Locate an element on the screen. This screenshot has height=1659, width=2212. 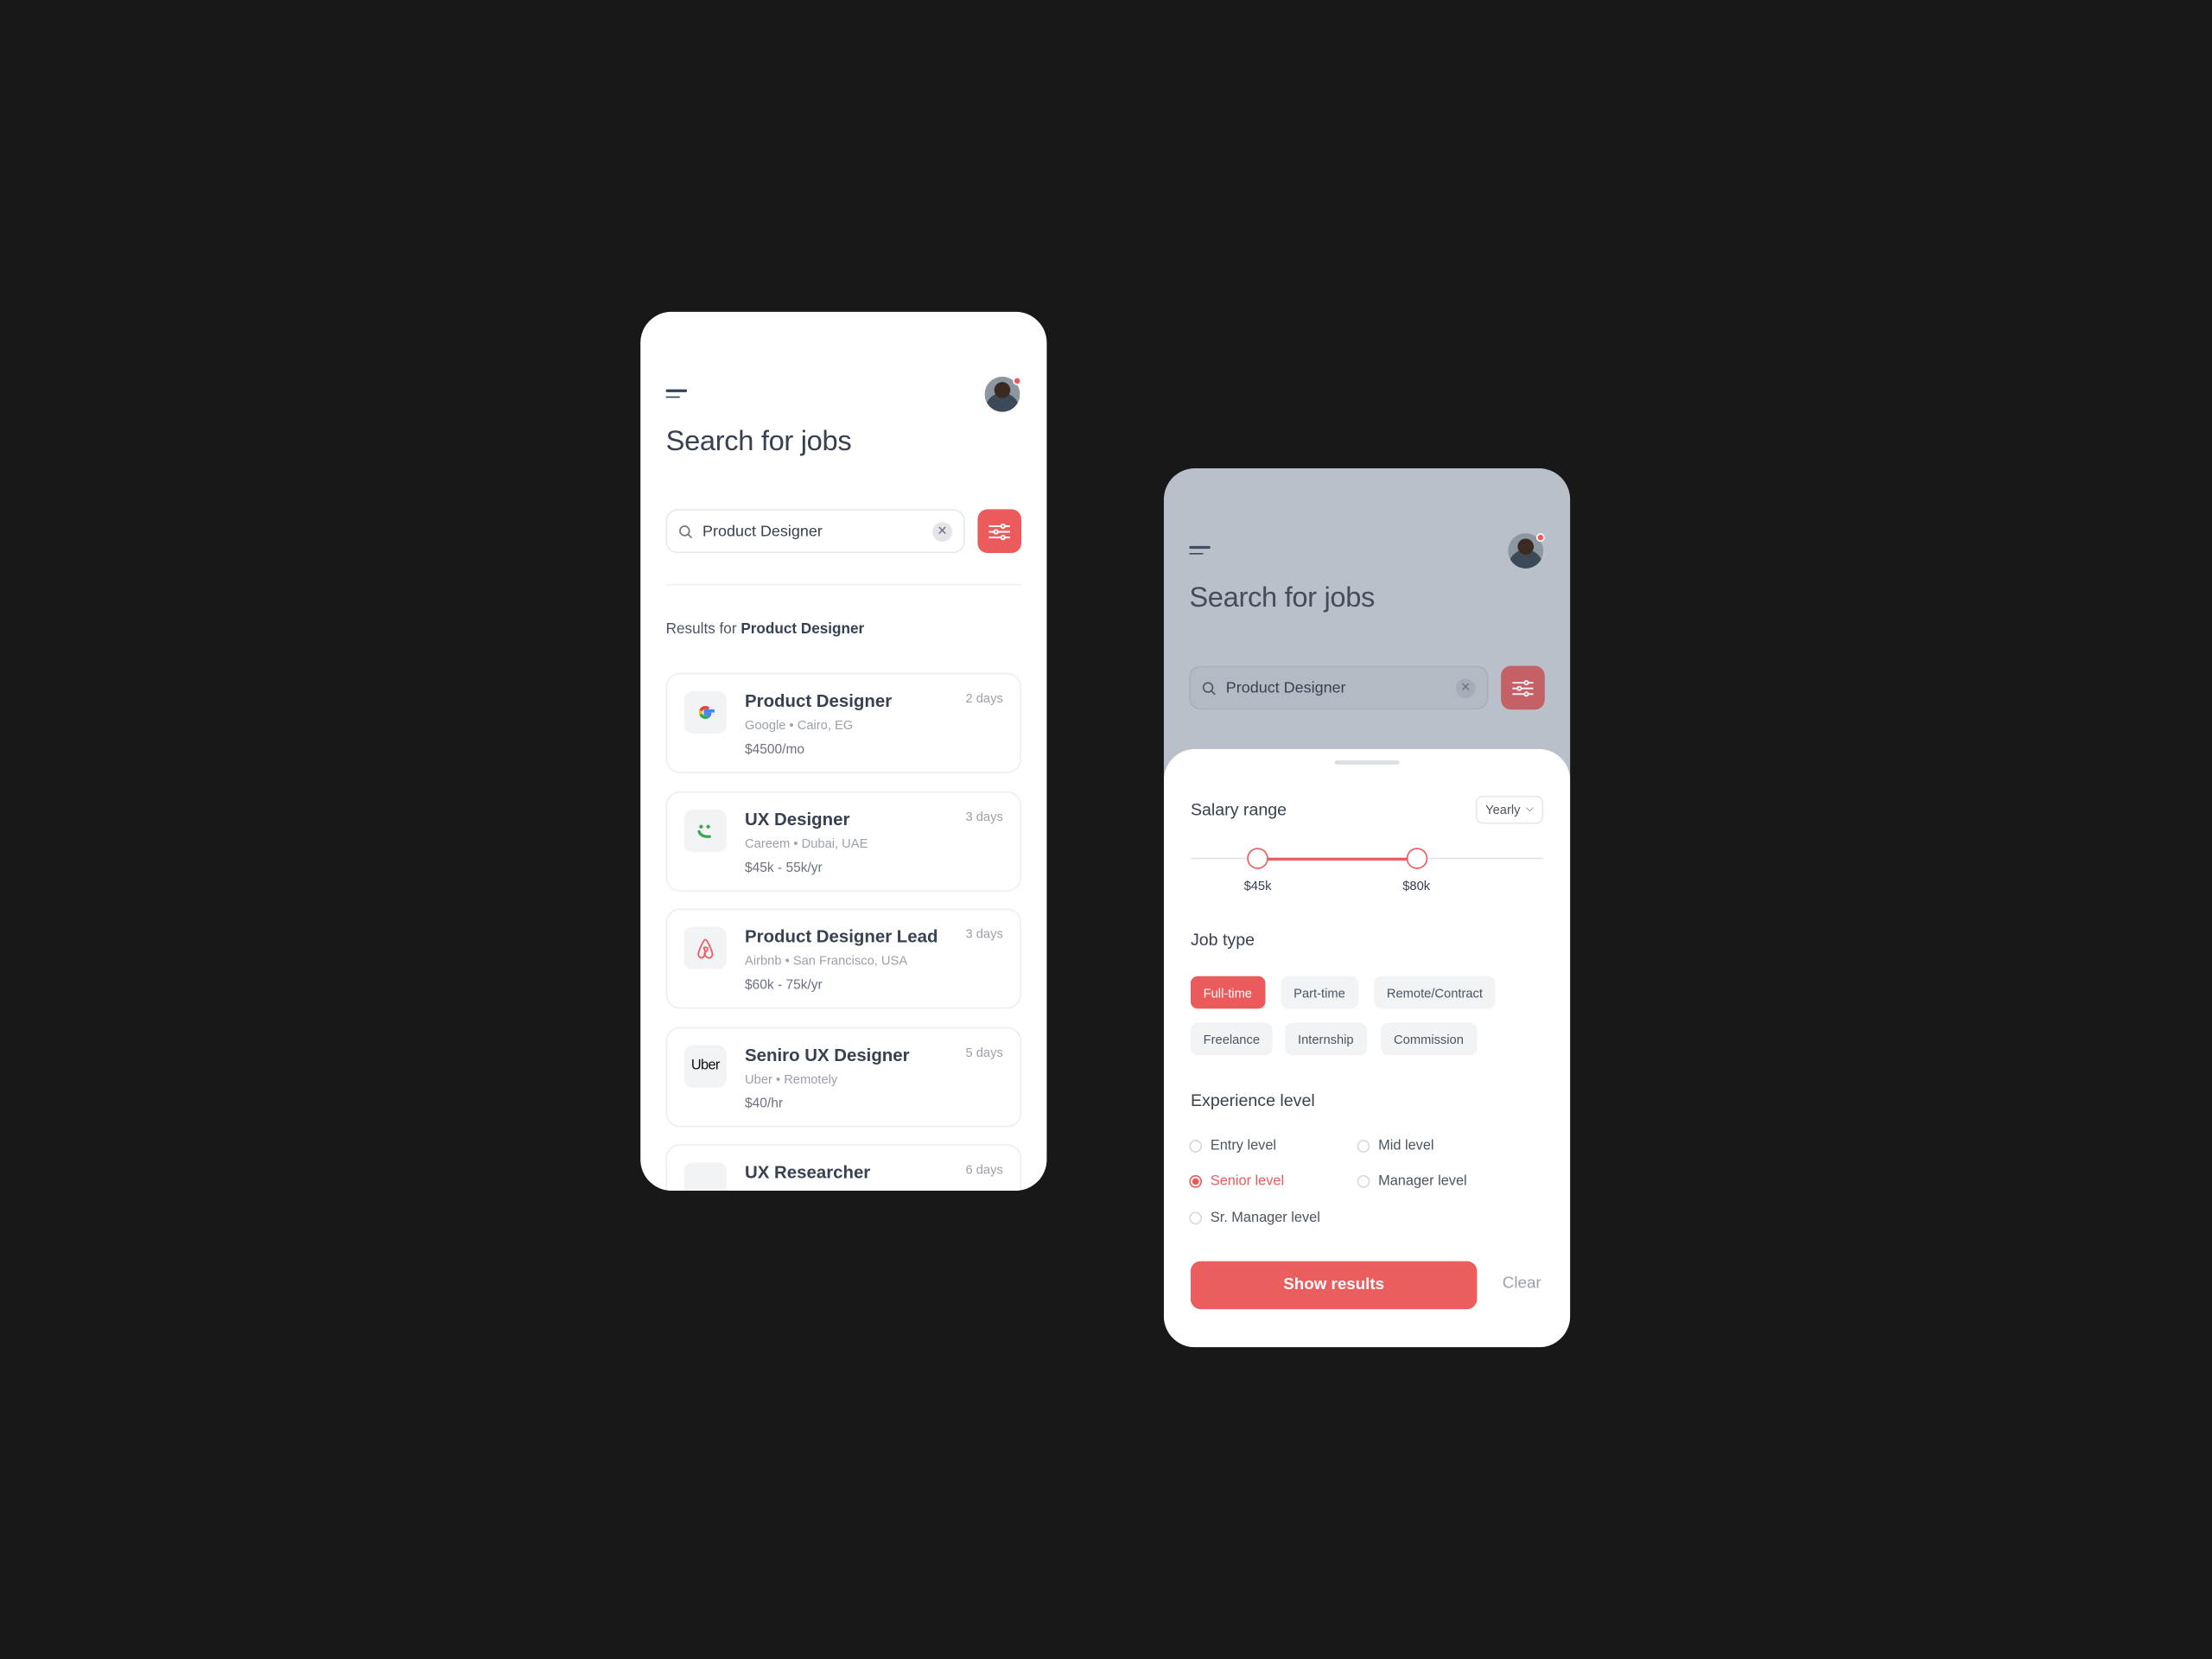
radio-label: Entry level is located at coordinates (1243, 1146).